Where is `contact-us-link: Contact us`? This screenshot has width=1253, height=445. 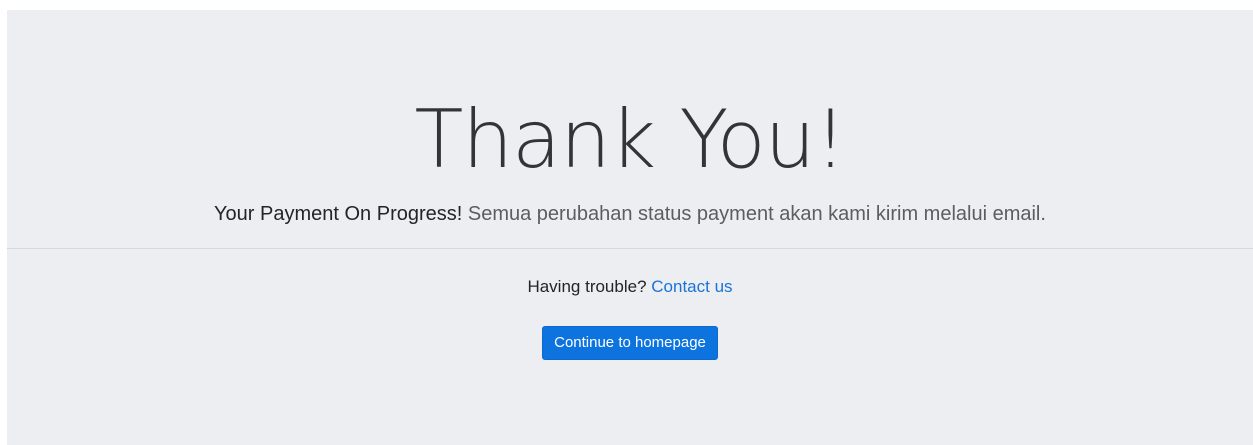
contact-us-link: Contact us is located at coordinates (691, 286).